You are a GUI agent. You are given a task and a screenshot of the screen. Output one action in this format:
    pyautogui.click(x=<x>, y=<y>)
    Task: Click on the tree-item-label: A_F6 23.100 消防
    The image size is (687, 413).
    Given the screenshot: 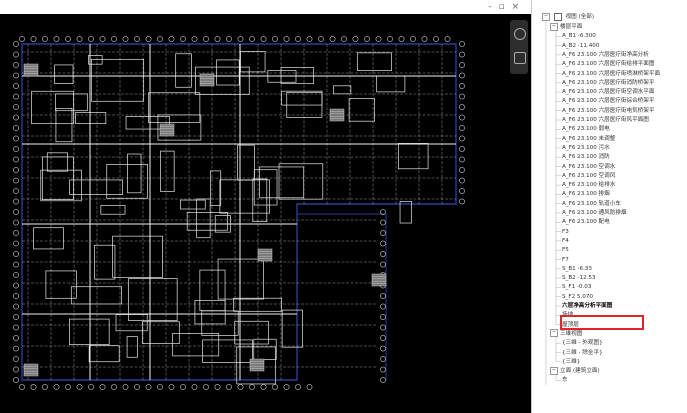 What is the action you would take?
    pyautogui.click(x=586, y=157)
    